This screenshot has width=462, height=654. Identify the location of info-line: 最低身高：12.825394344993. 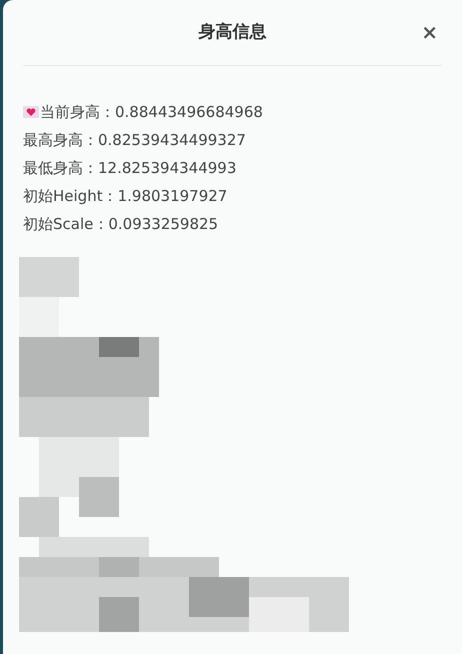
(129, 168).